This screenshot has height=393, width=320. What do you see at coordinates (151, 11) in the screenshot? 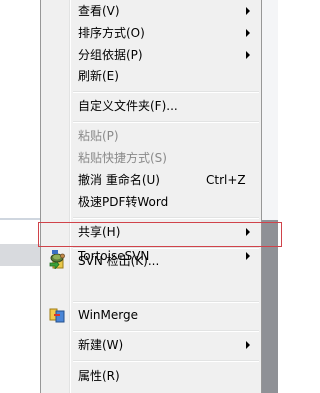
I see `menu-item-view: 查看(V)` at bounding box center [151, 11].